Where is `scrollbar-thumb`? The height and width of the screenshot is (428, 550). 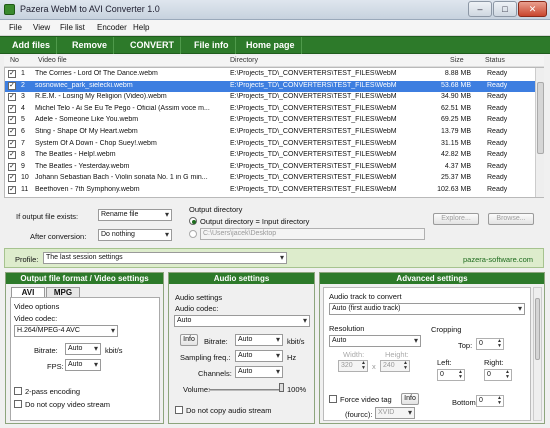 scrollbar-thumb is located at coordinates (540, 118).